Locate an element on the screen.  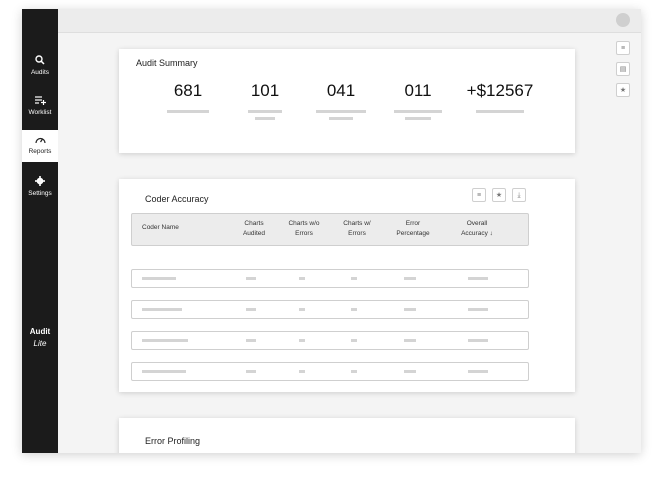
card-title: Audit Summary is located at coordinates (167, 63).